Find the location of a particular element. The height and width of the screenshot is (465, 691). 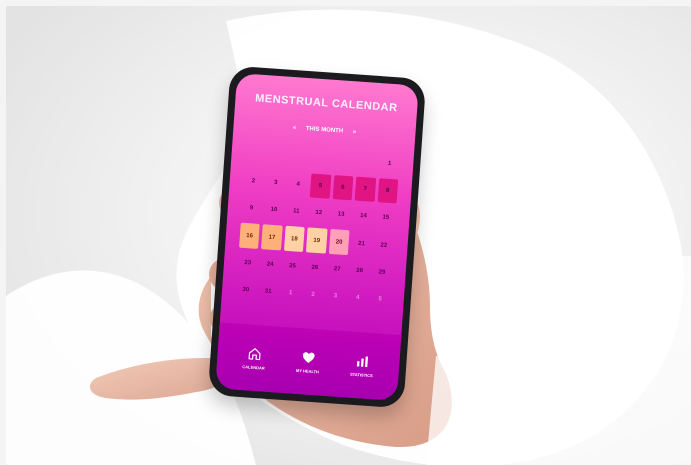

calendar-day: 7 is located at coordinates (365, 189).